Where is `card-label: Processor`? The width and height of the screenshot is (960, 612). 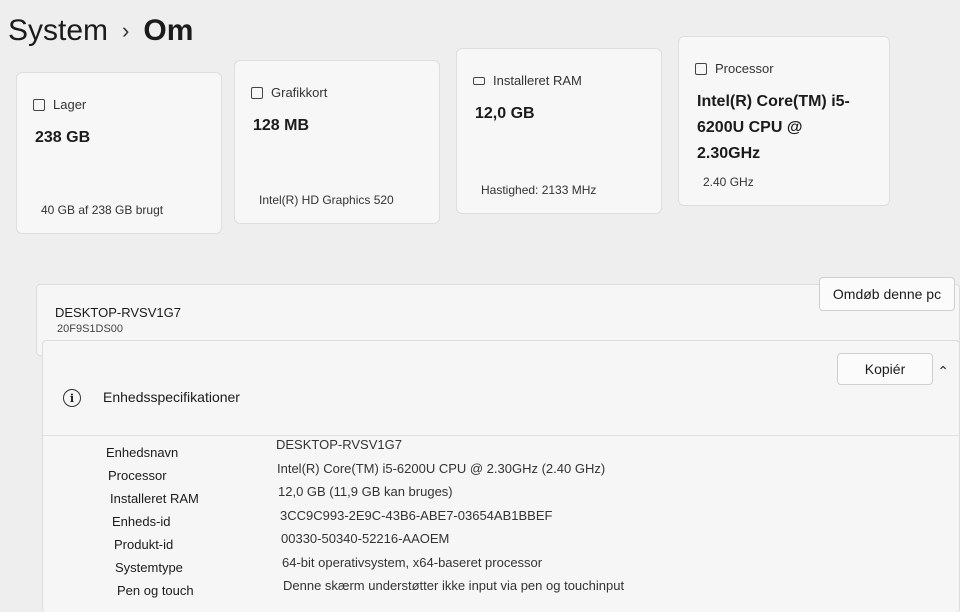
card-label: Processor is located at coordinates (744, 68).